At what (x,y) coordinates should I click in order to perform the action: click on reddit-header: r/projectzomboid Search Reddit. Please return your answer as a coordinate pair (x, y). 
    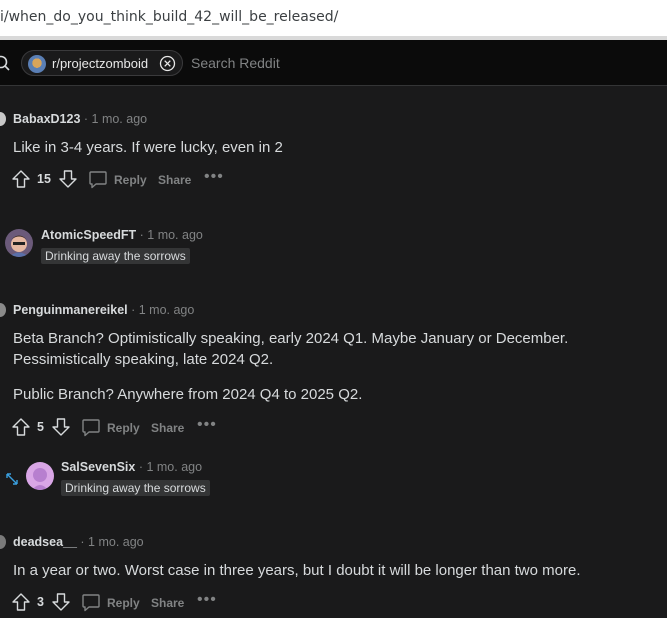
    Looking at the image, I should click on (333, 63).